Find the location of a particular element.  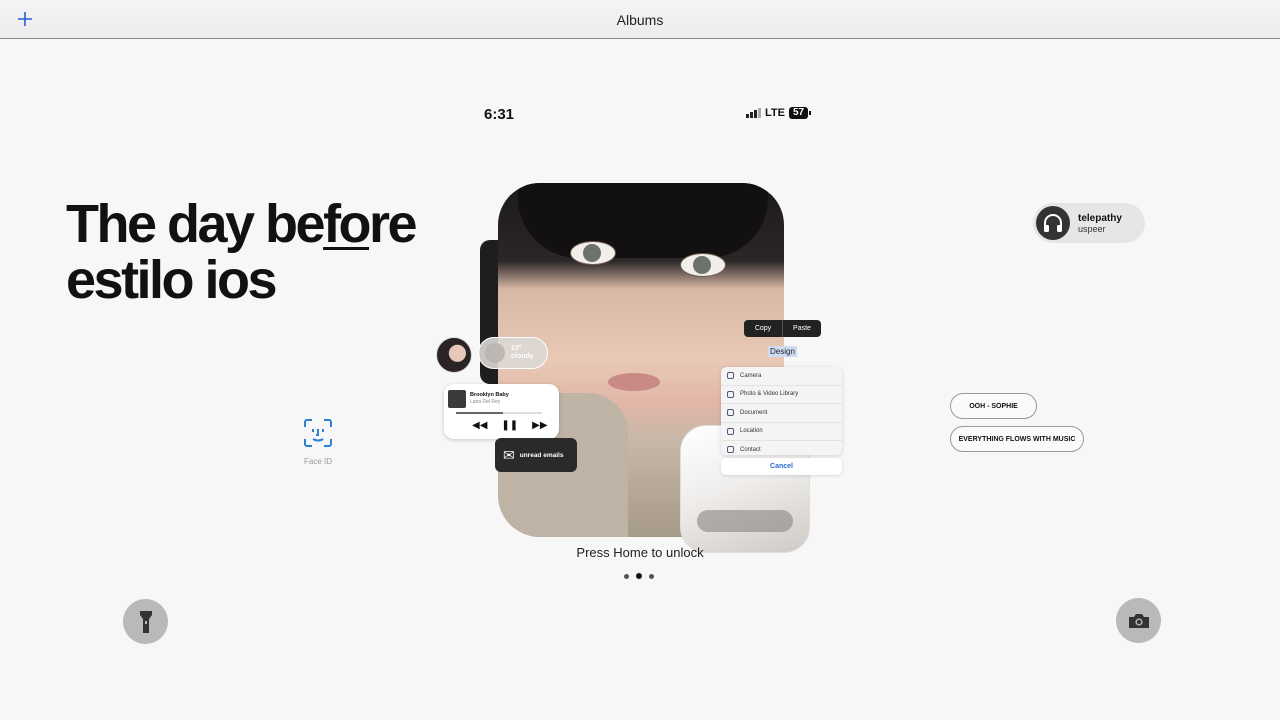

photo-icon is located at coordinates (730, 394).